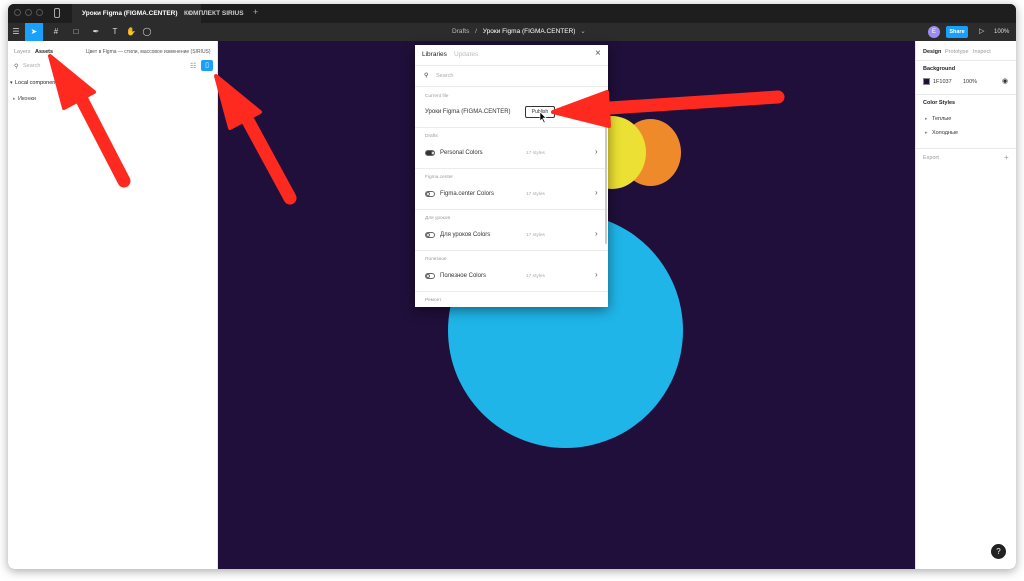 Image resolution: width=1024 pixels, height=581 pixels. I want to click on expand-caret-icon: ▾, so click(11, 83).